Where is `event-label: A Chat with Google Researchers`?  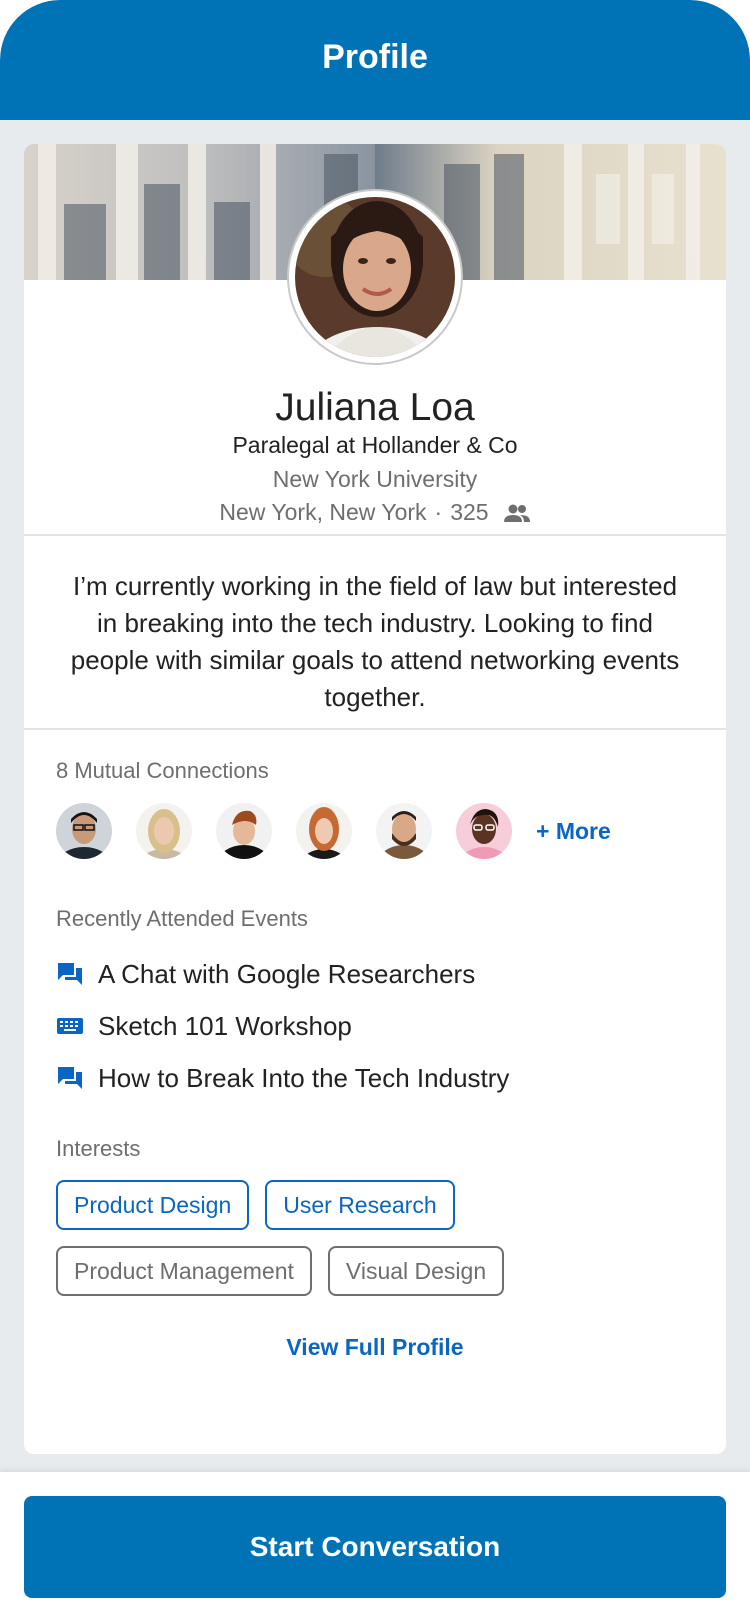 event-label: A Chat with Google Researchers is located at coordinates (287, 973).